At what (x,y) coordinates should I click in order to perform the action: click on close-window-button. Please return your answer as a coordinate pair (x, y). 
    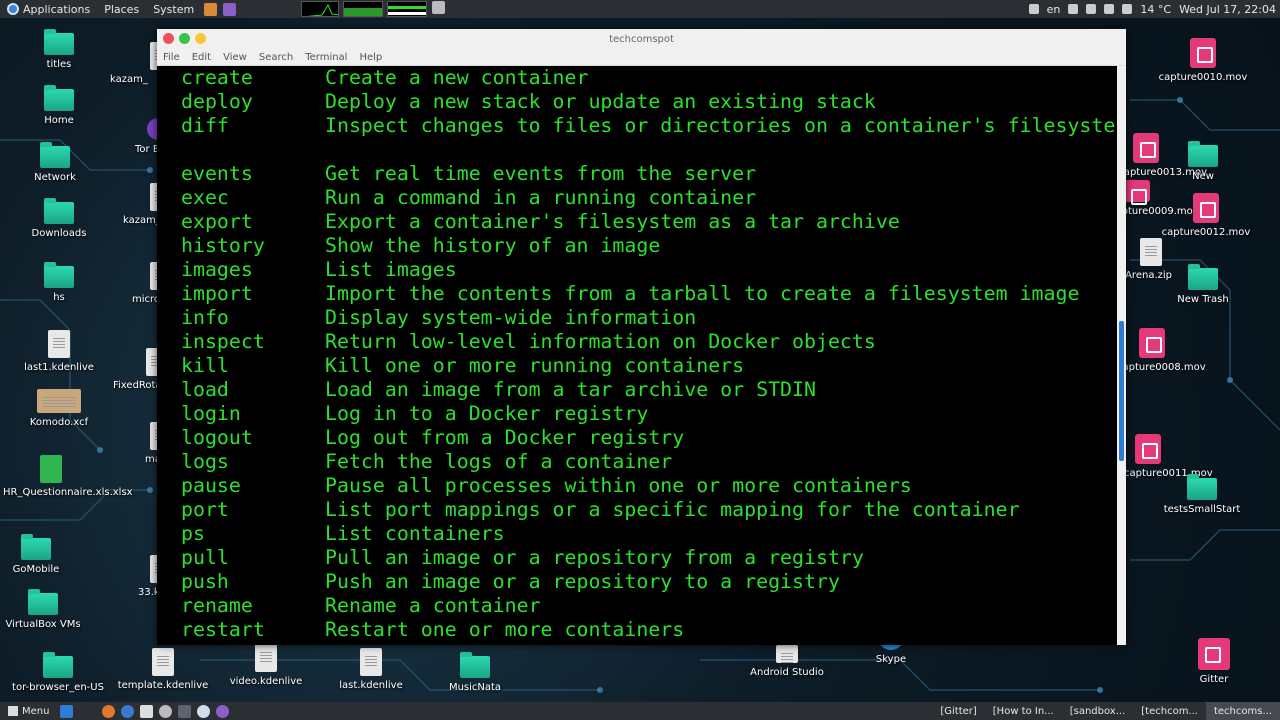
    Looking at the image, I should click on (168, 38).